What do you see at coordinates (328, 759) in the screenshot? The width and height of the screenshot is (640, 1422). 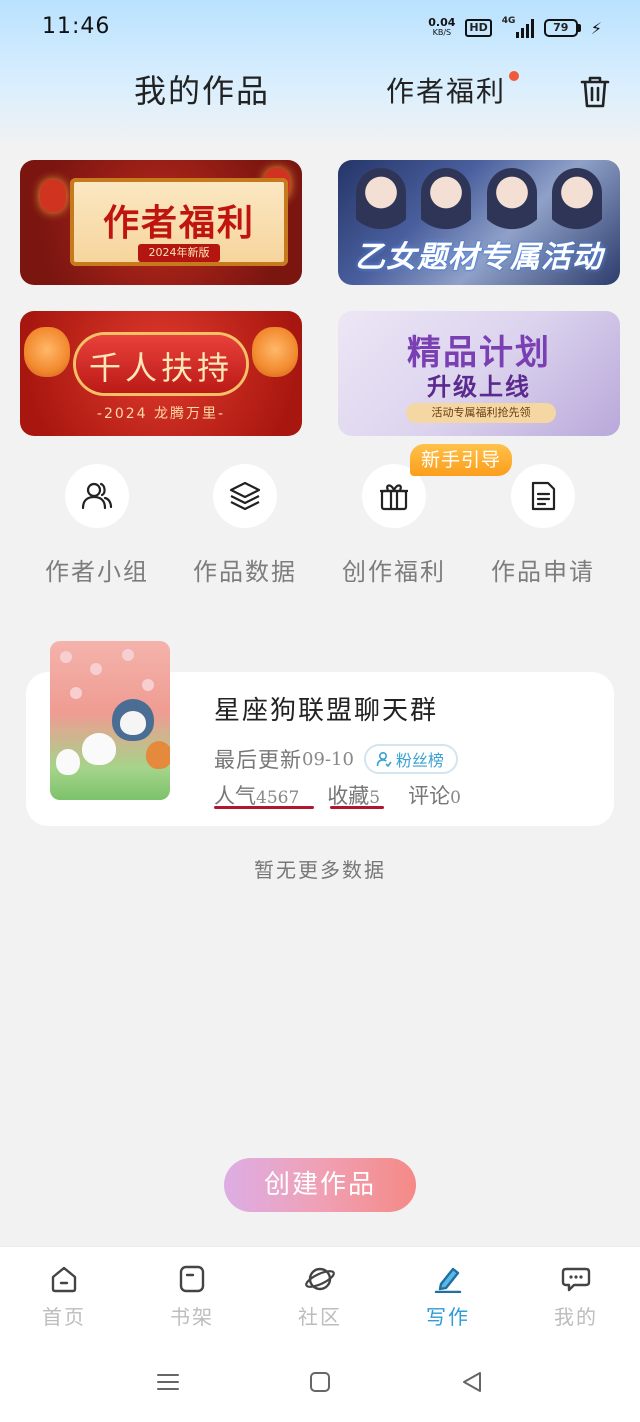 I see `last-update-date: 09-10` at bounding box center [328, 759].